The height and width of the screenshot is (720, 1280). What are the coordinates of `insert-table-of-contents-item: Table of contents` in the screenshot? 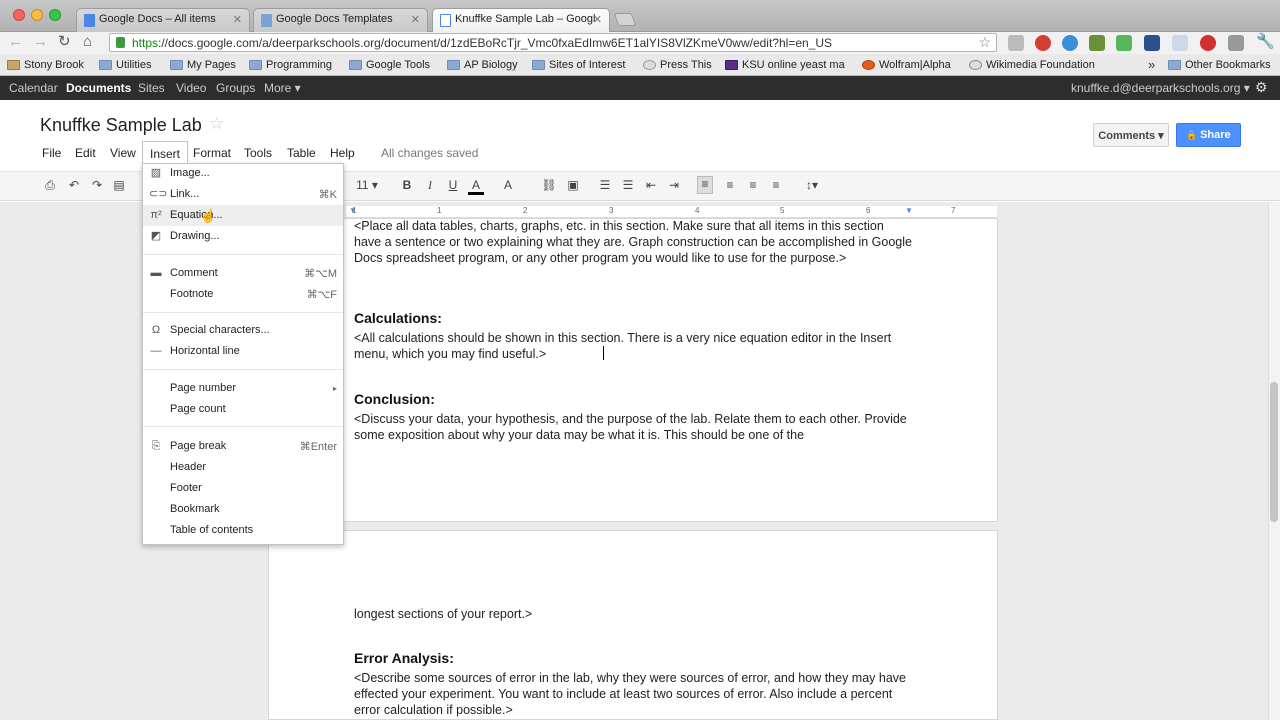 It's located at (243, 530).